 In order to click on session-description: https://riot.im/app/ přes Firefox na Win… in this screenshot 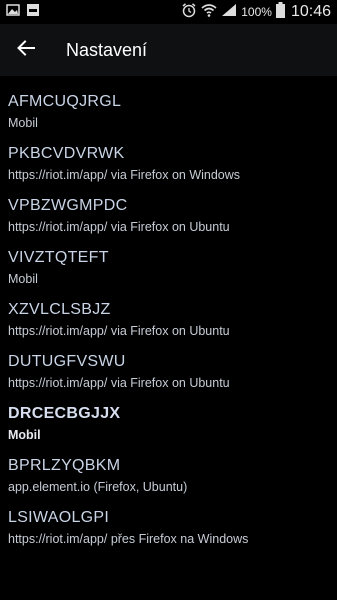, I will do `click(128, 539)`.